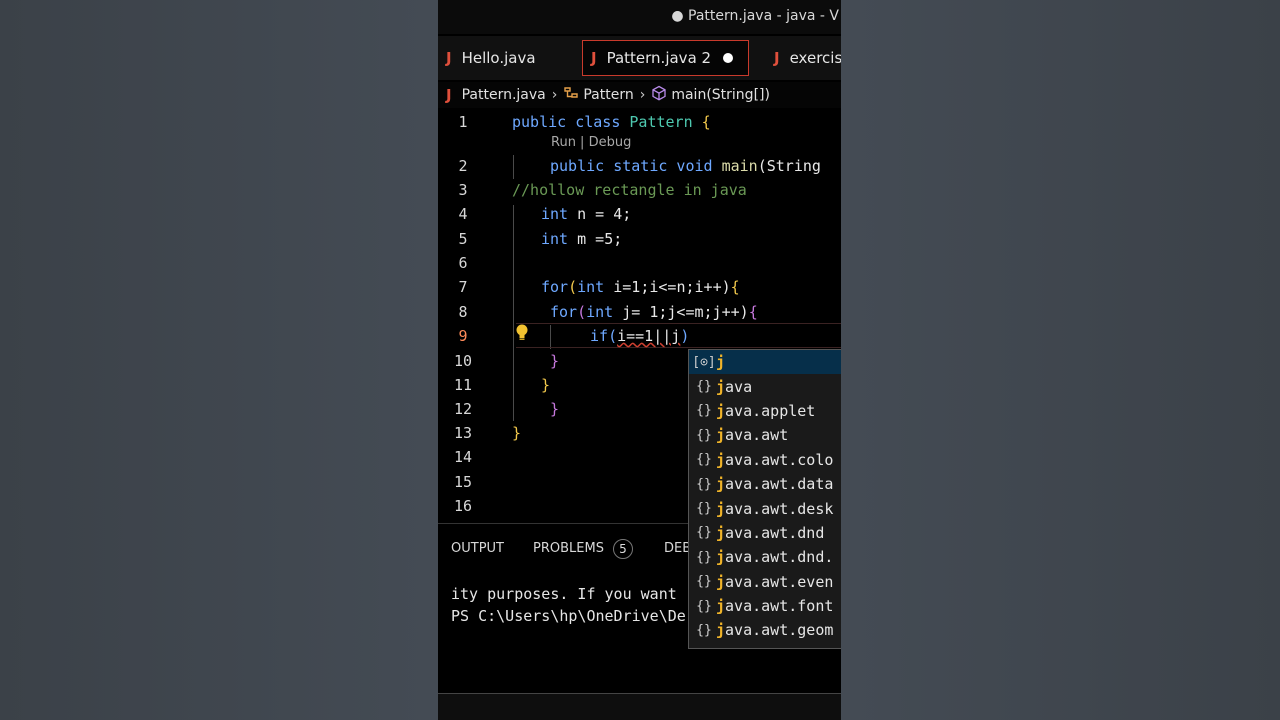 The height and width of the screenshot is (720, 1280). Describe the element at coordinates (765, 484) in the screenshot. I see `suggestion-item: {} j ava.awt.data` at that location.